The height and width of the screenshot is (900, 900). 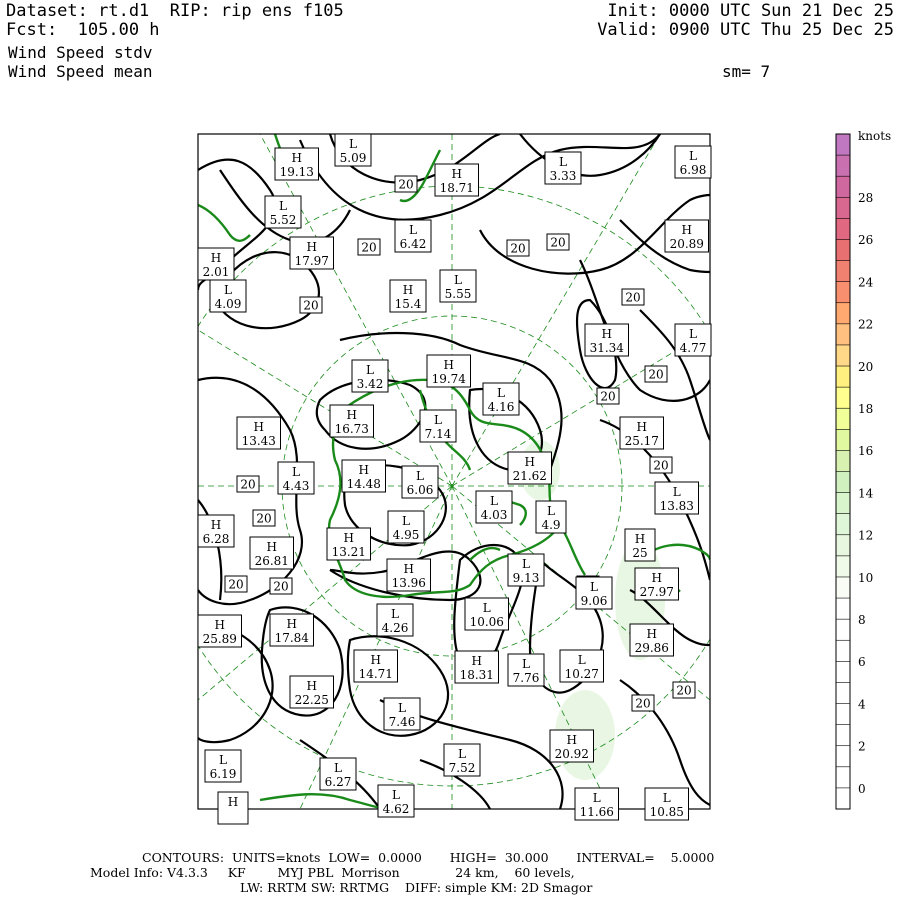 I want to click on hl-label-low: L5.52, so click(x=283, y=212).